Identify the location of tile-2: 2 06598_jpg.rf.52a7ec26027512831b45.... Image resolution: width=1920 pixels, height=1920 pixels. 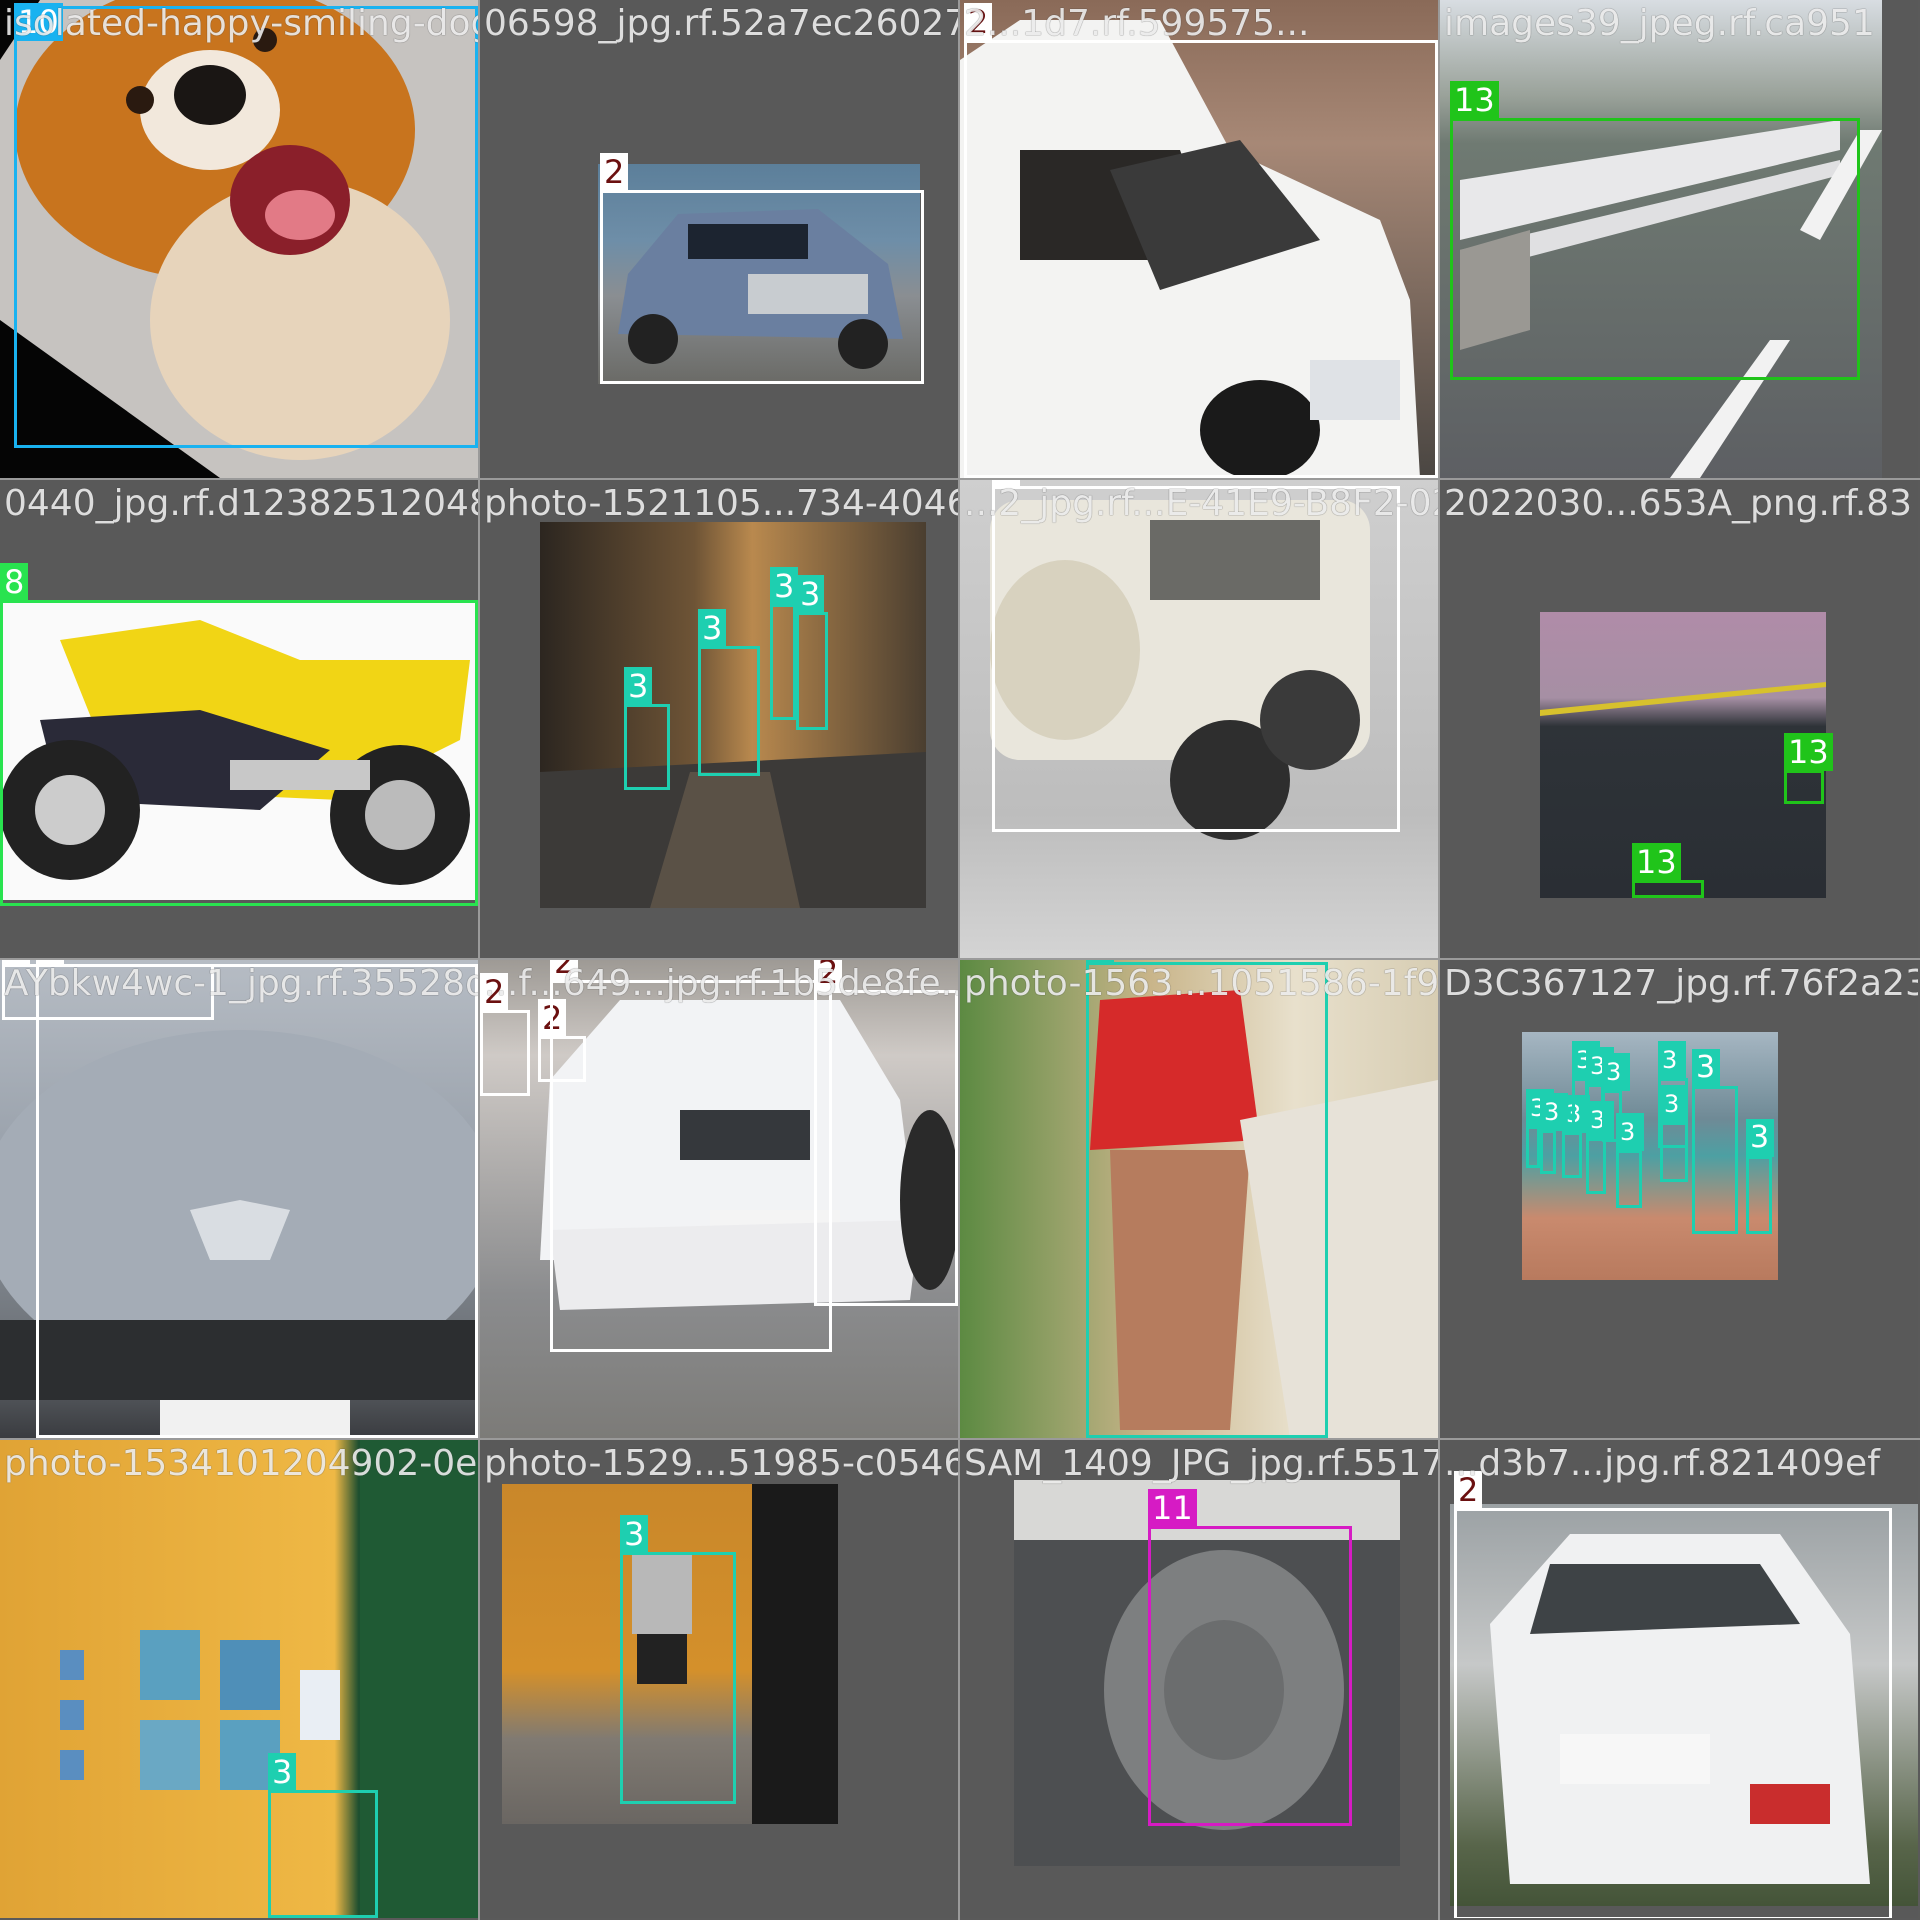
(719, 239).